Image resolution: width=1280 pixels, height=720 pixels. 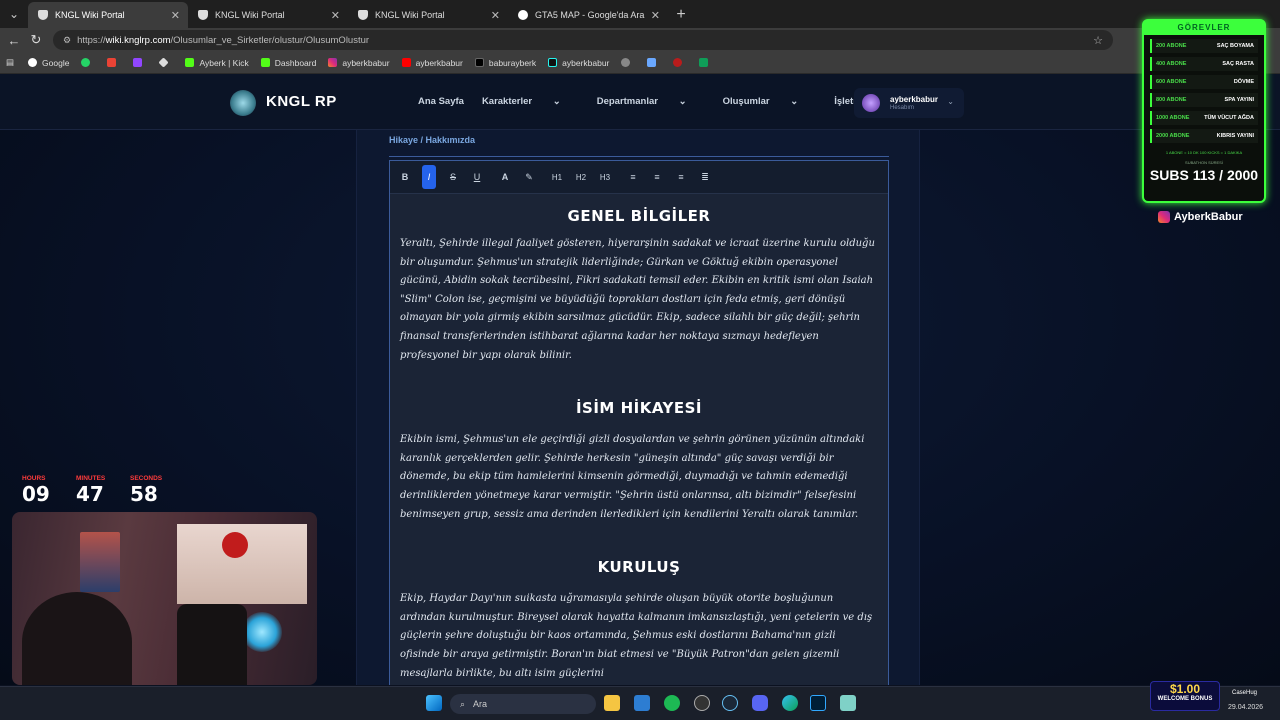 I want to click on sparkle-icon, so click(x=652, y=62).